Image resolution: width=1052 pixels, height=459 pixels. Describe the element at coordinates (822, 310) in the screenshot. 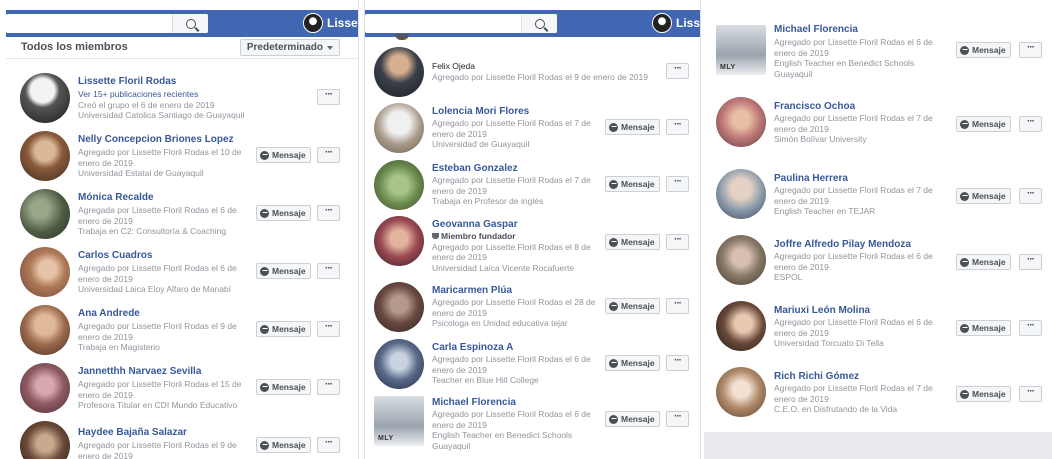

I see `member-name: Mariuxi León Molina` at that location.